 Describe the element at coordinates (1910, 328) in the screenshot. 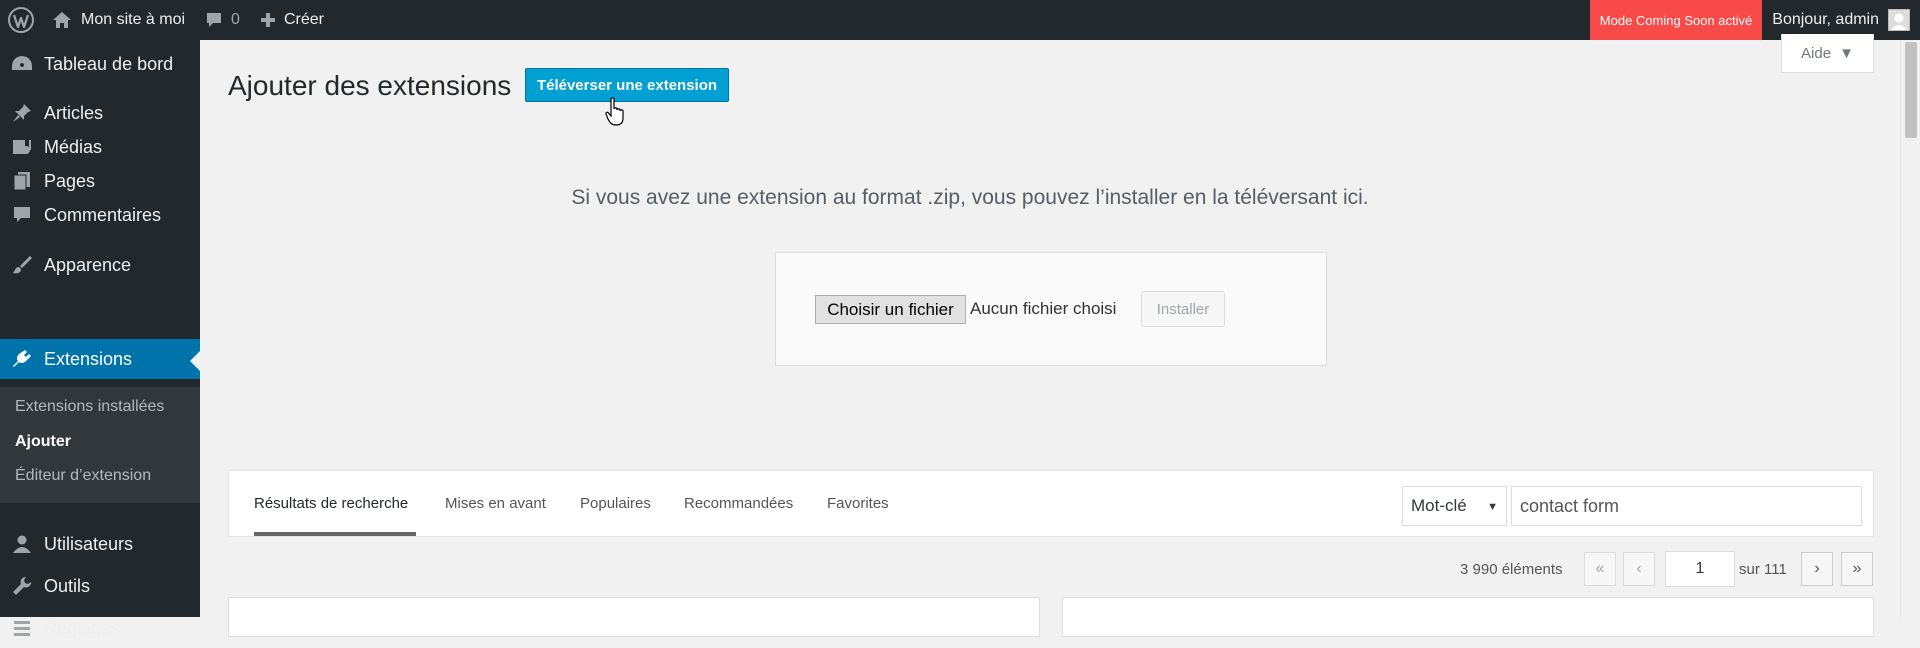

I see `scrollbar` at that location.